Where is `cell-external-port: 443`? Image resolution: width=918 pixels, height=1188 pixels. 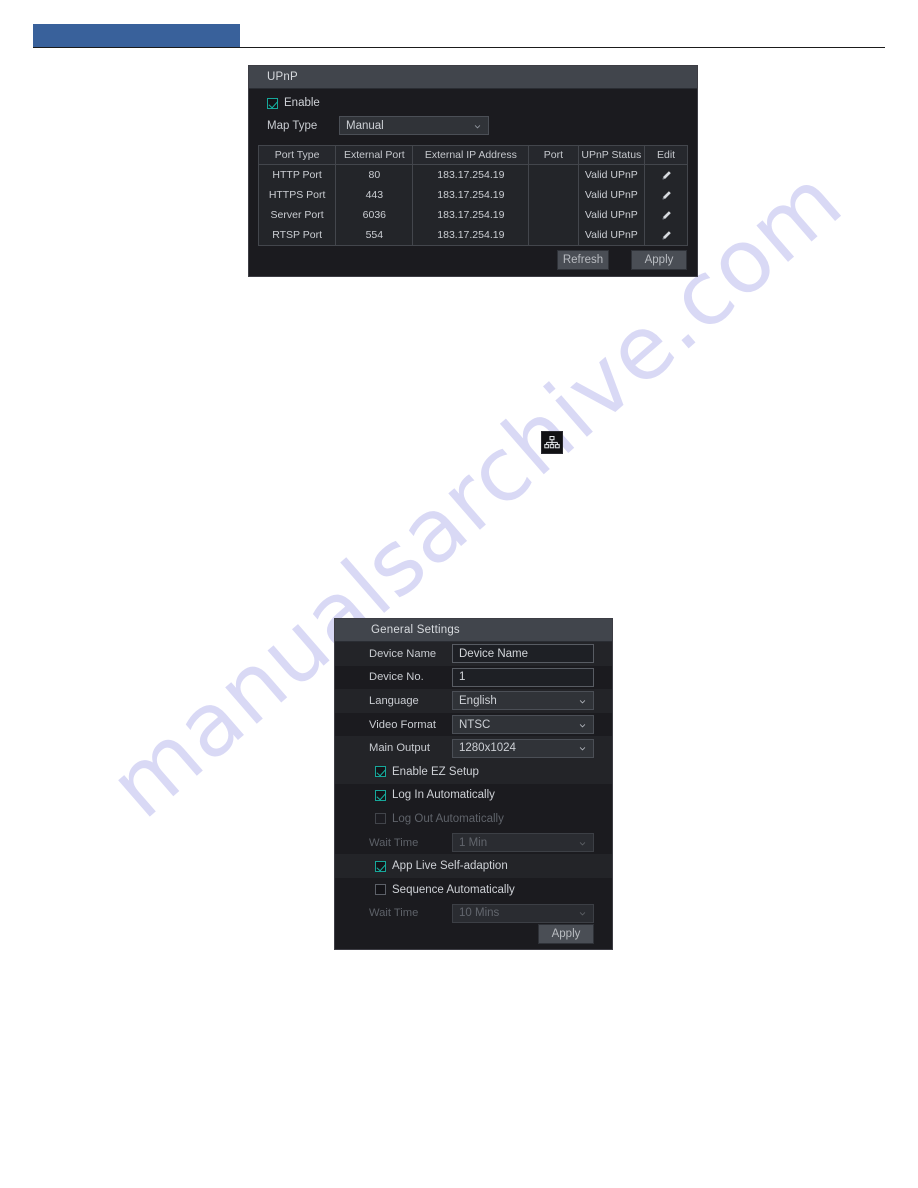 cell-external-port: 443 is located at coordinates (374, 195).